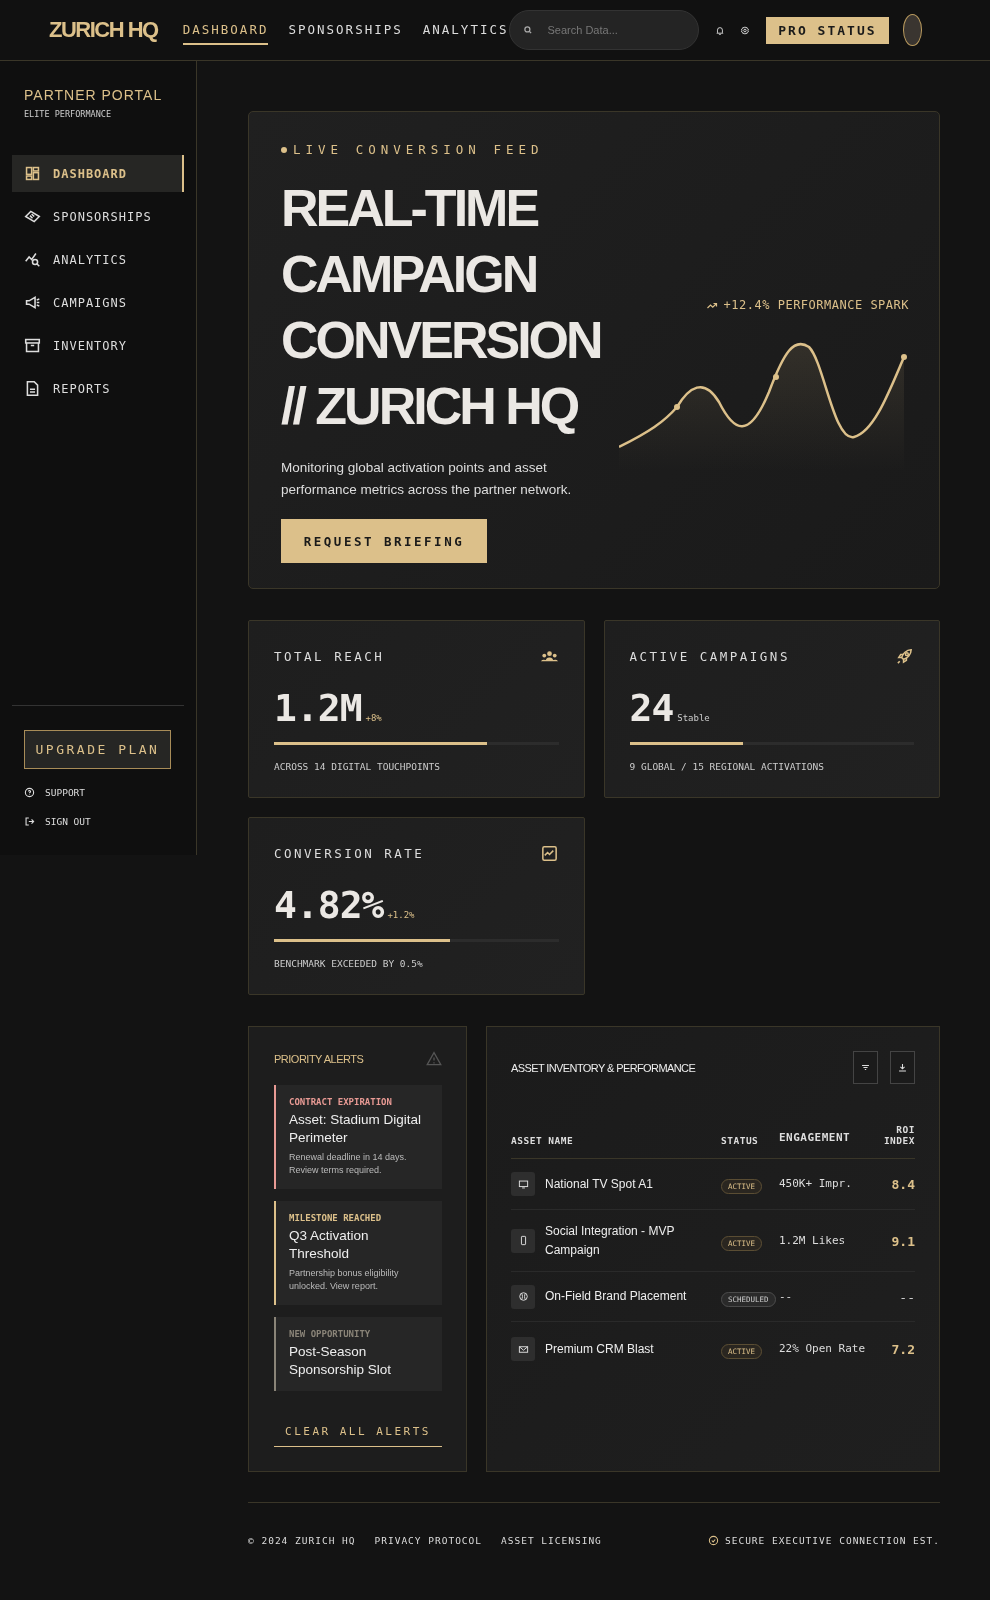 This screenshot has width=990, height=1600. Describe the element at coordinates (527, 30) in the screenshot. I see `search-icon` at that location.